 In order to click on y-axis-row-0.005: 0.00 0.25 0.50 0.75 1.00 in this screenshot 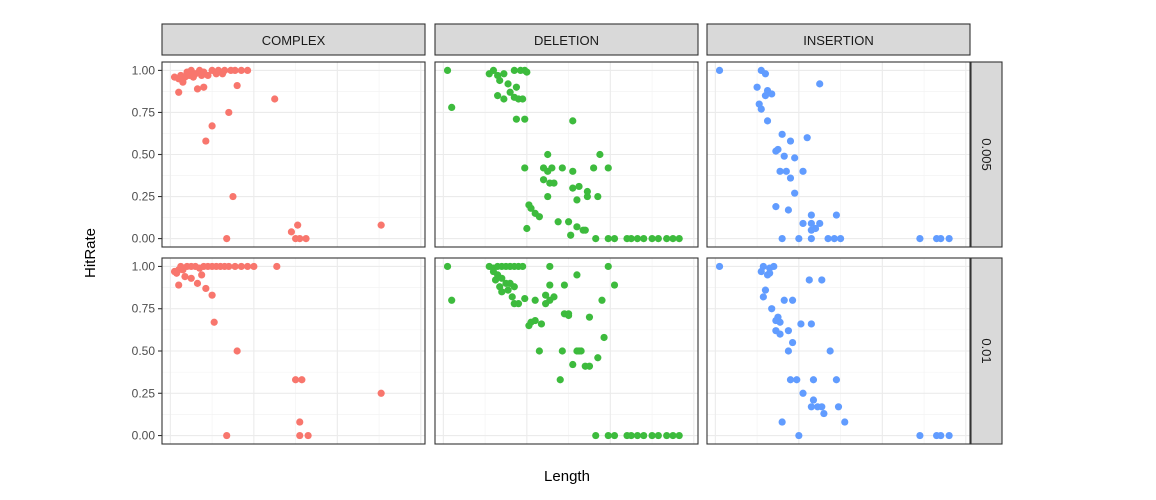, I will do `click(147, 154)`.